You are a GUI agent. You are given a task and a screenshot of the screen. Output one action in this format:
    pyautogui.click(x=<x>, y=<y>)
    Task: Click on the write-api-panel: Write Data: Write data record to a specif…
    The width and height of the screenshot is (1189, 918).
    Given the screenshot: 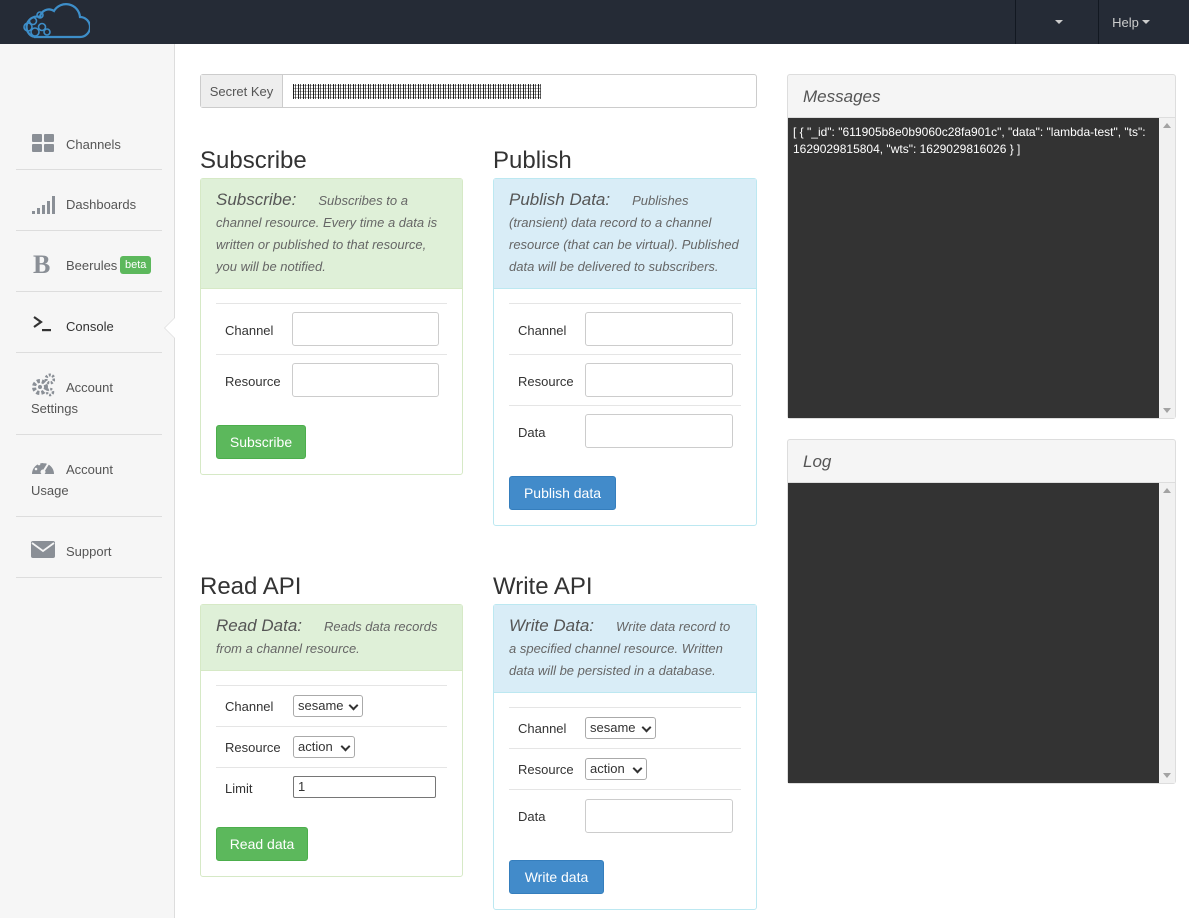 What is the action you would take?
    pyautogui.click(x=625, y=757)
    